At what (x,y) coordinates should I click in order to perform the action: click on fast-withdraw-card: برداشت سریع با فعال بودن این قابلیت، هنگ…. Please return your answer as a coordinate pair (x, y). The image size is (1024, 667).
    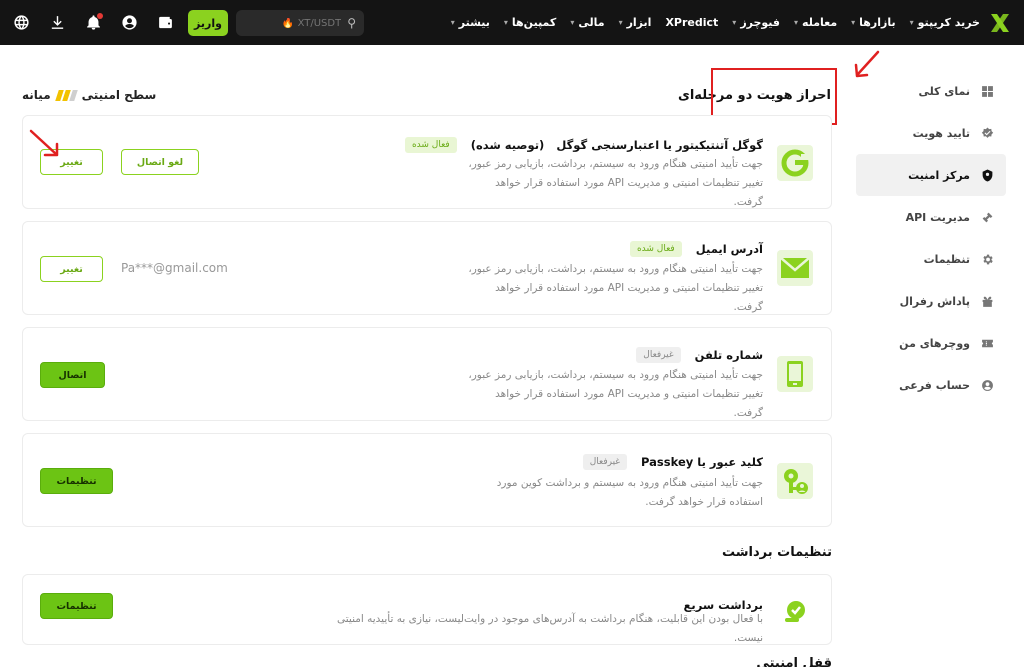
    Looking at the image, I should click on (427, 609).